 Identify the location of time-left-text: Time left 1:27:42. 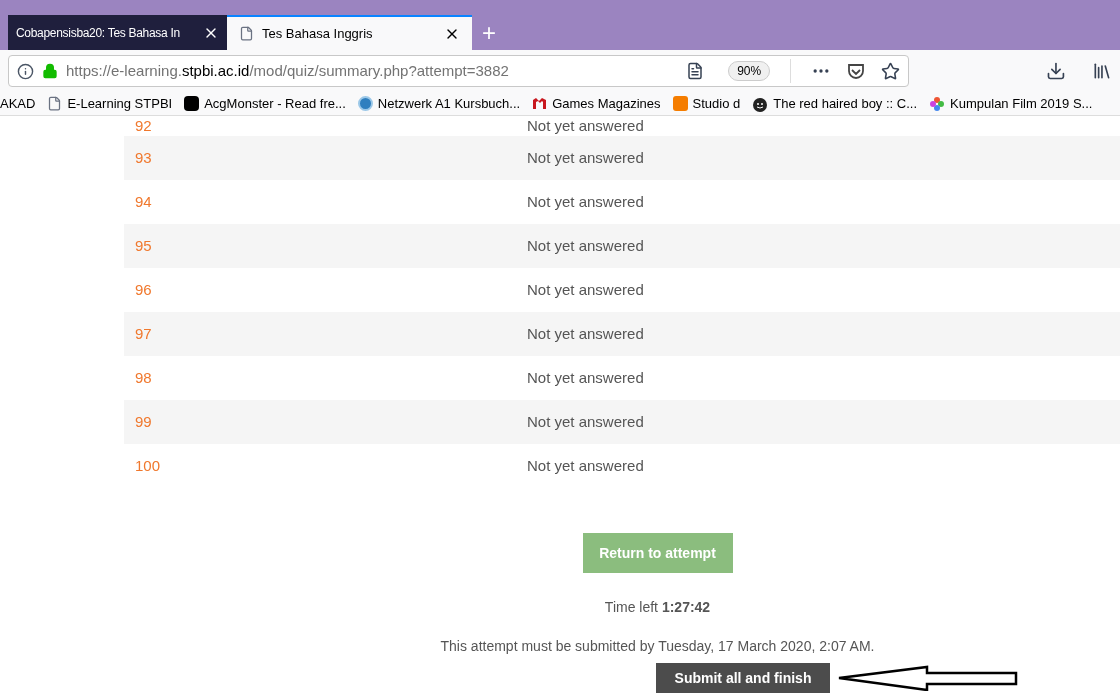
(657, 607).